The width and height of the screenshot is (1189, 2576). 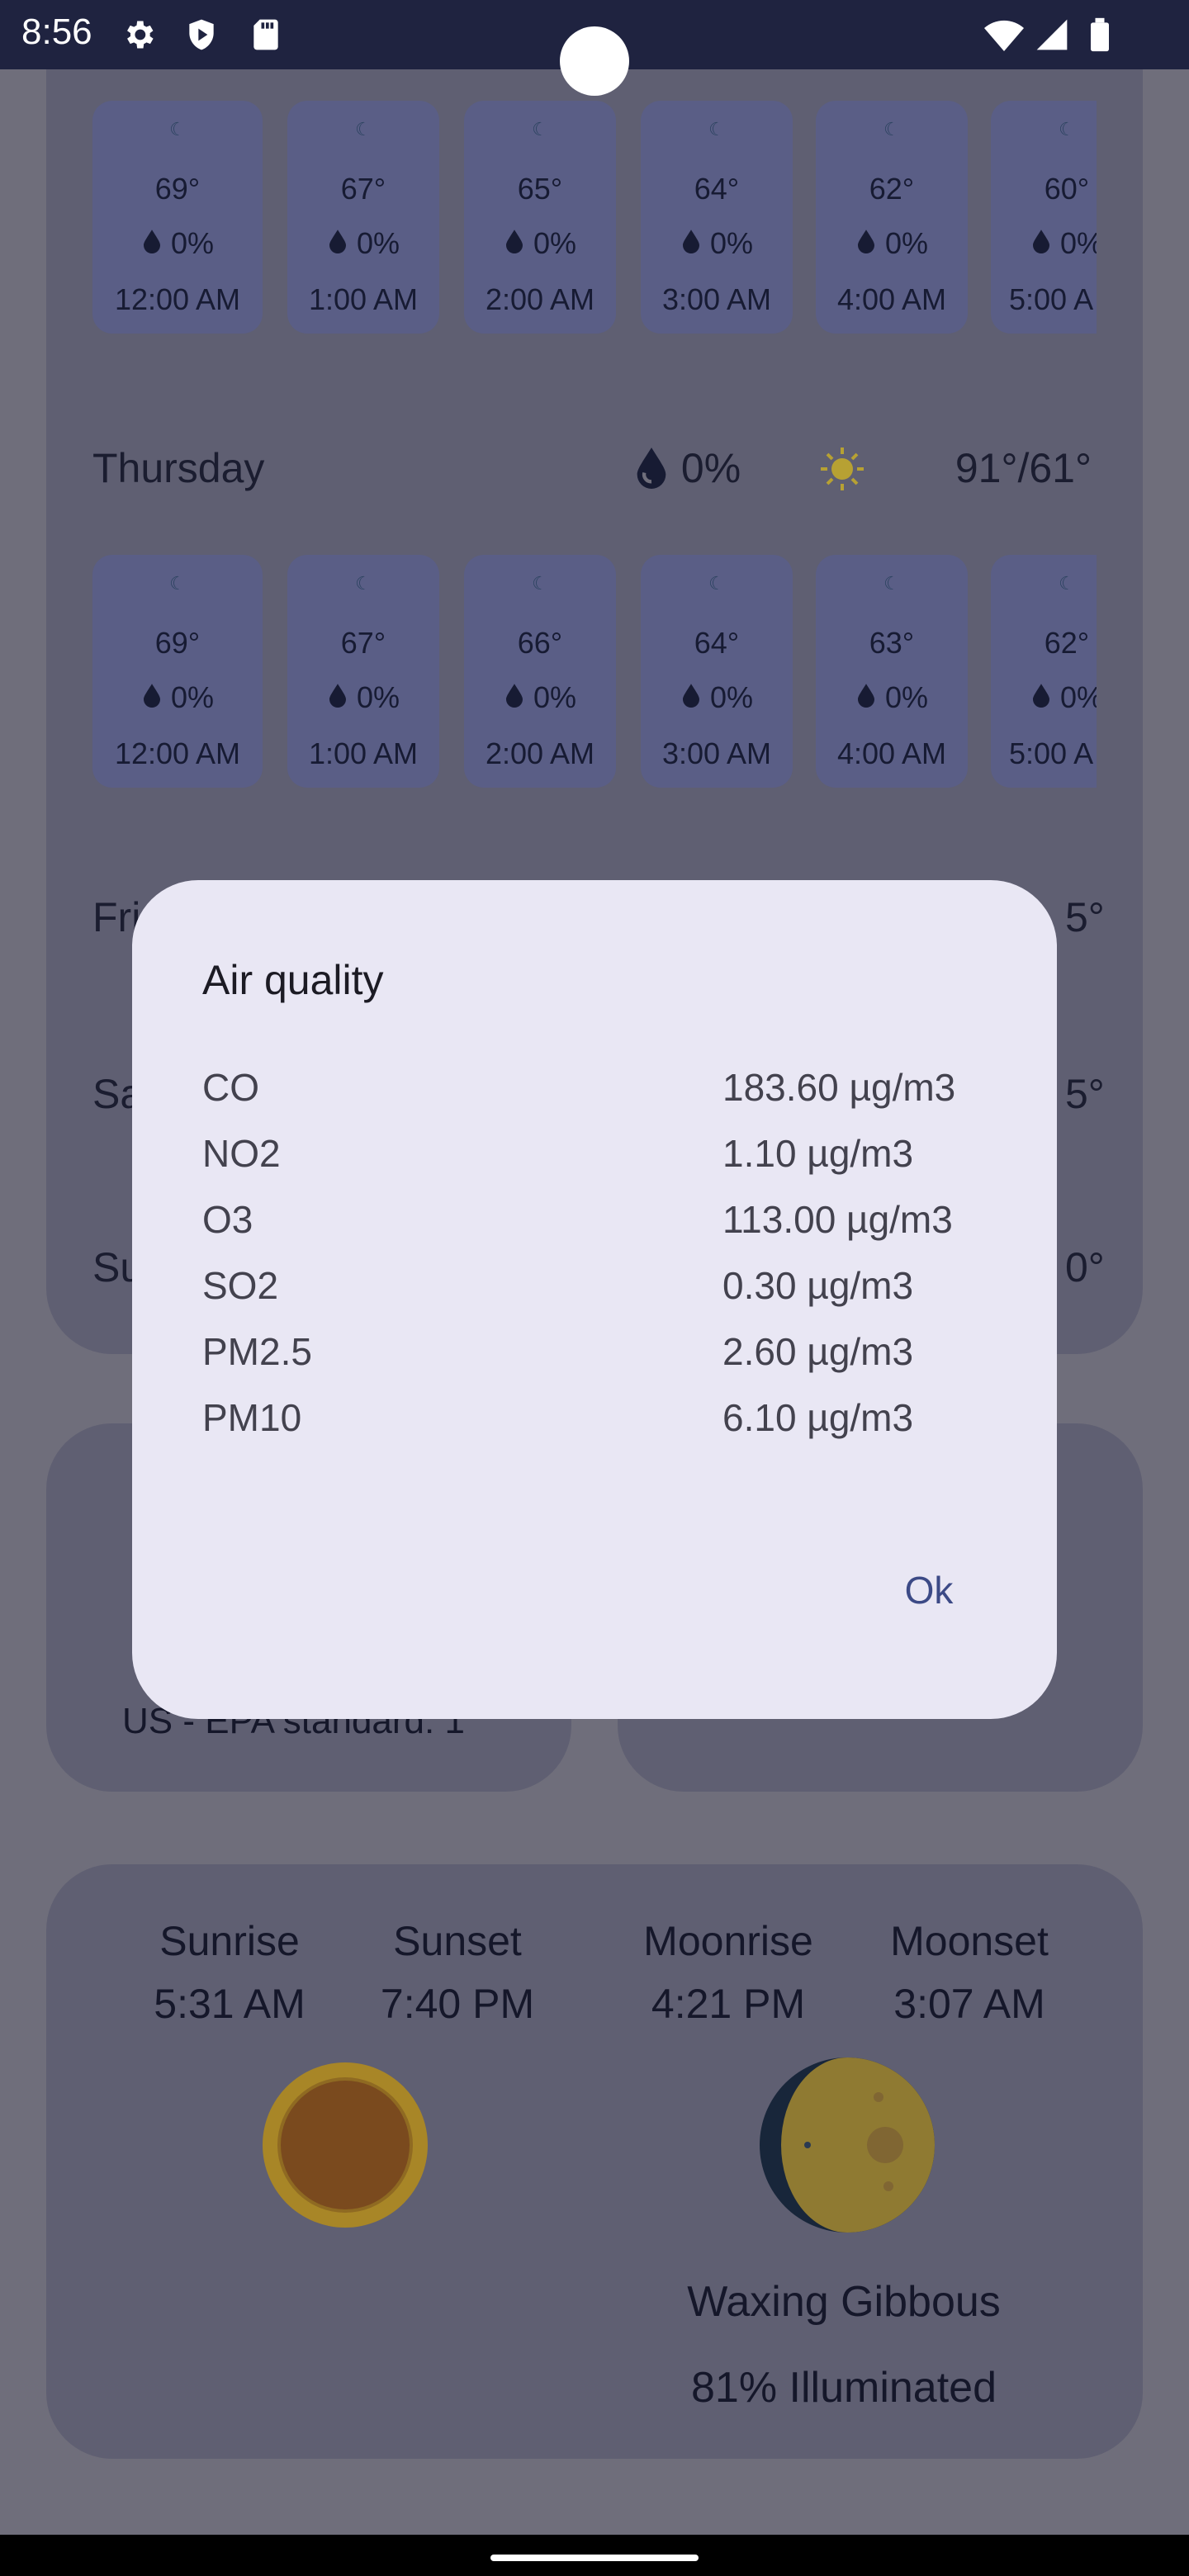 What do you see at coordinates (540, 217) in the screenshot?
I see `hour-tile: ☾ 65° 0% 2:00 AM` at bounding box center [540, 217].